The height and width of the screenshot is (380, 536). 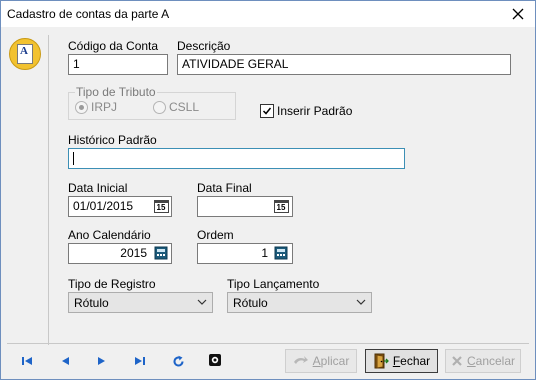 I want to click on fechar-button: Fechar, so click(x=401, y=361).